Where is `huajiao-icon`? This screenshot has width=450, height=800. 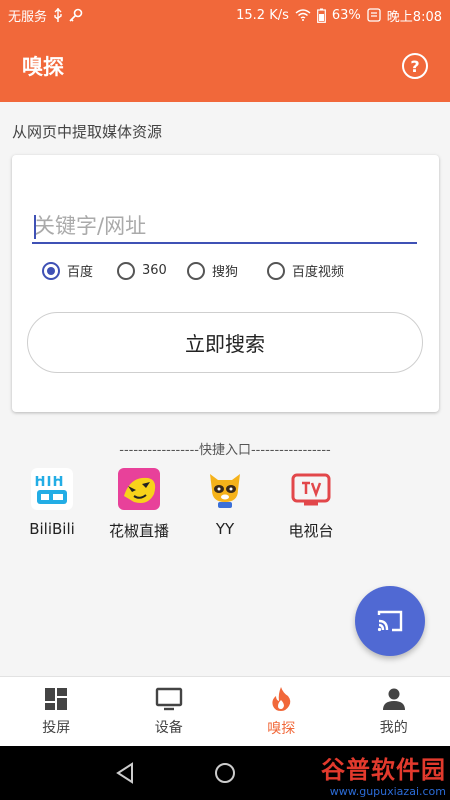 huajiao-icon is located at coordinates (139, 489).